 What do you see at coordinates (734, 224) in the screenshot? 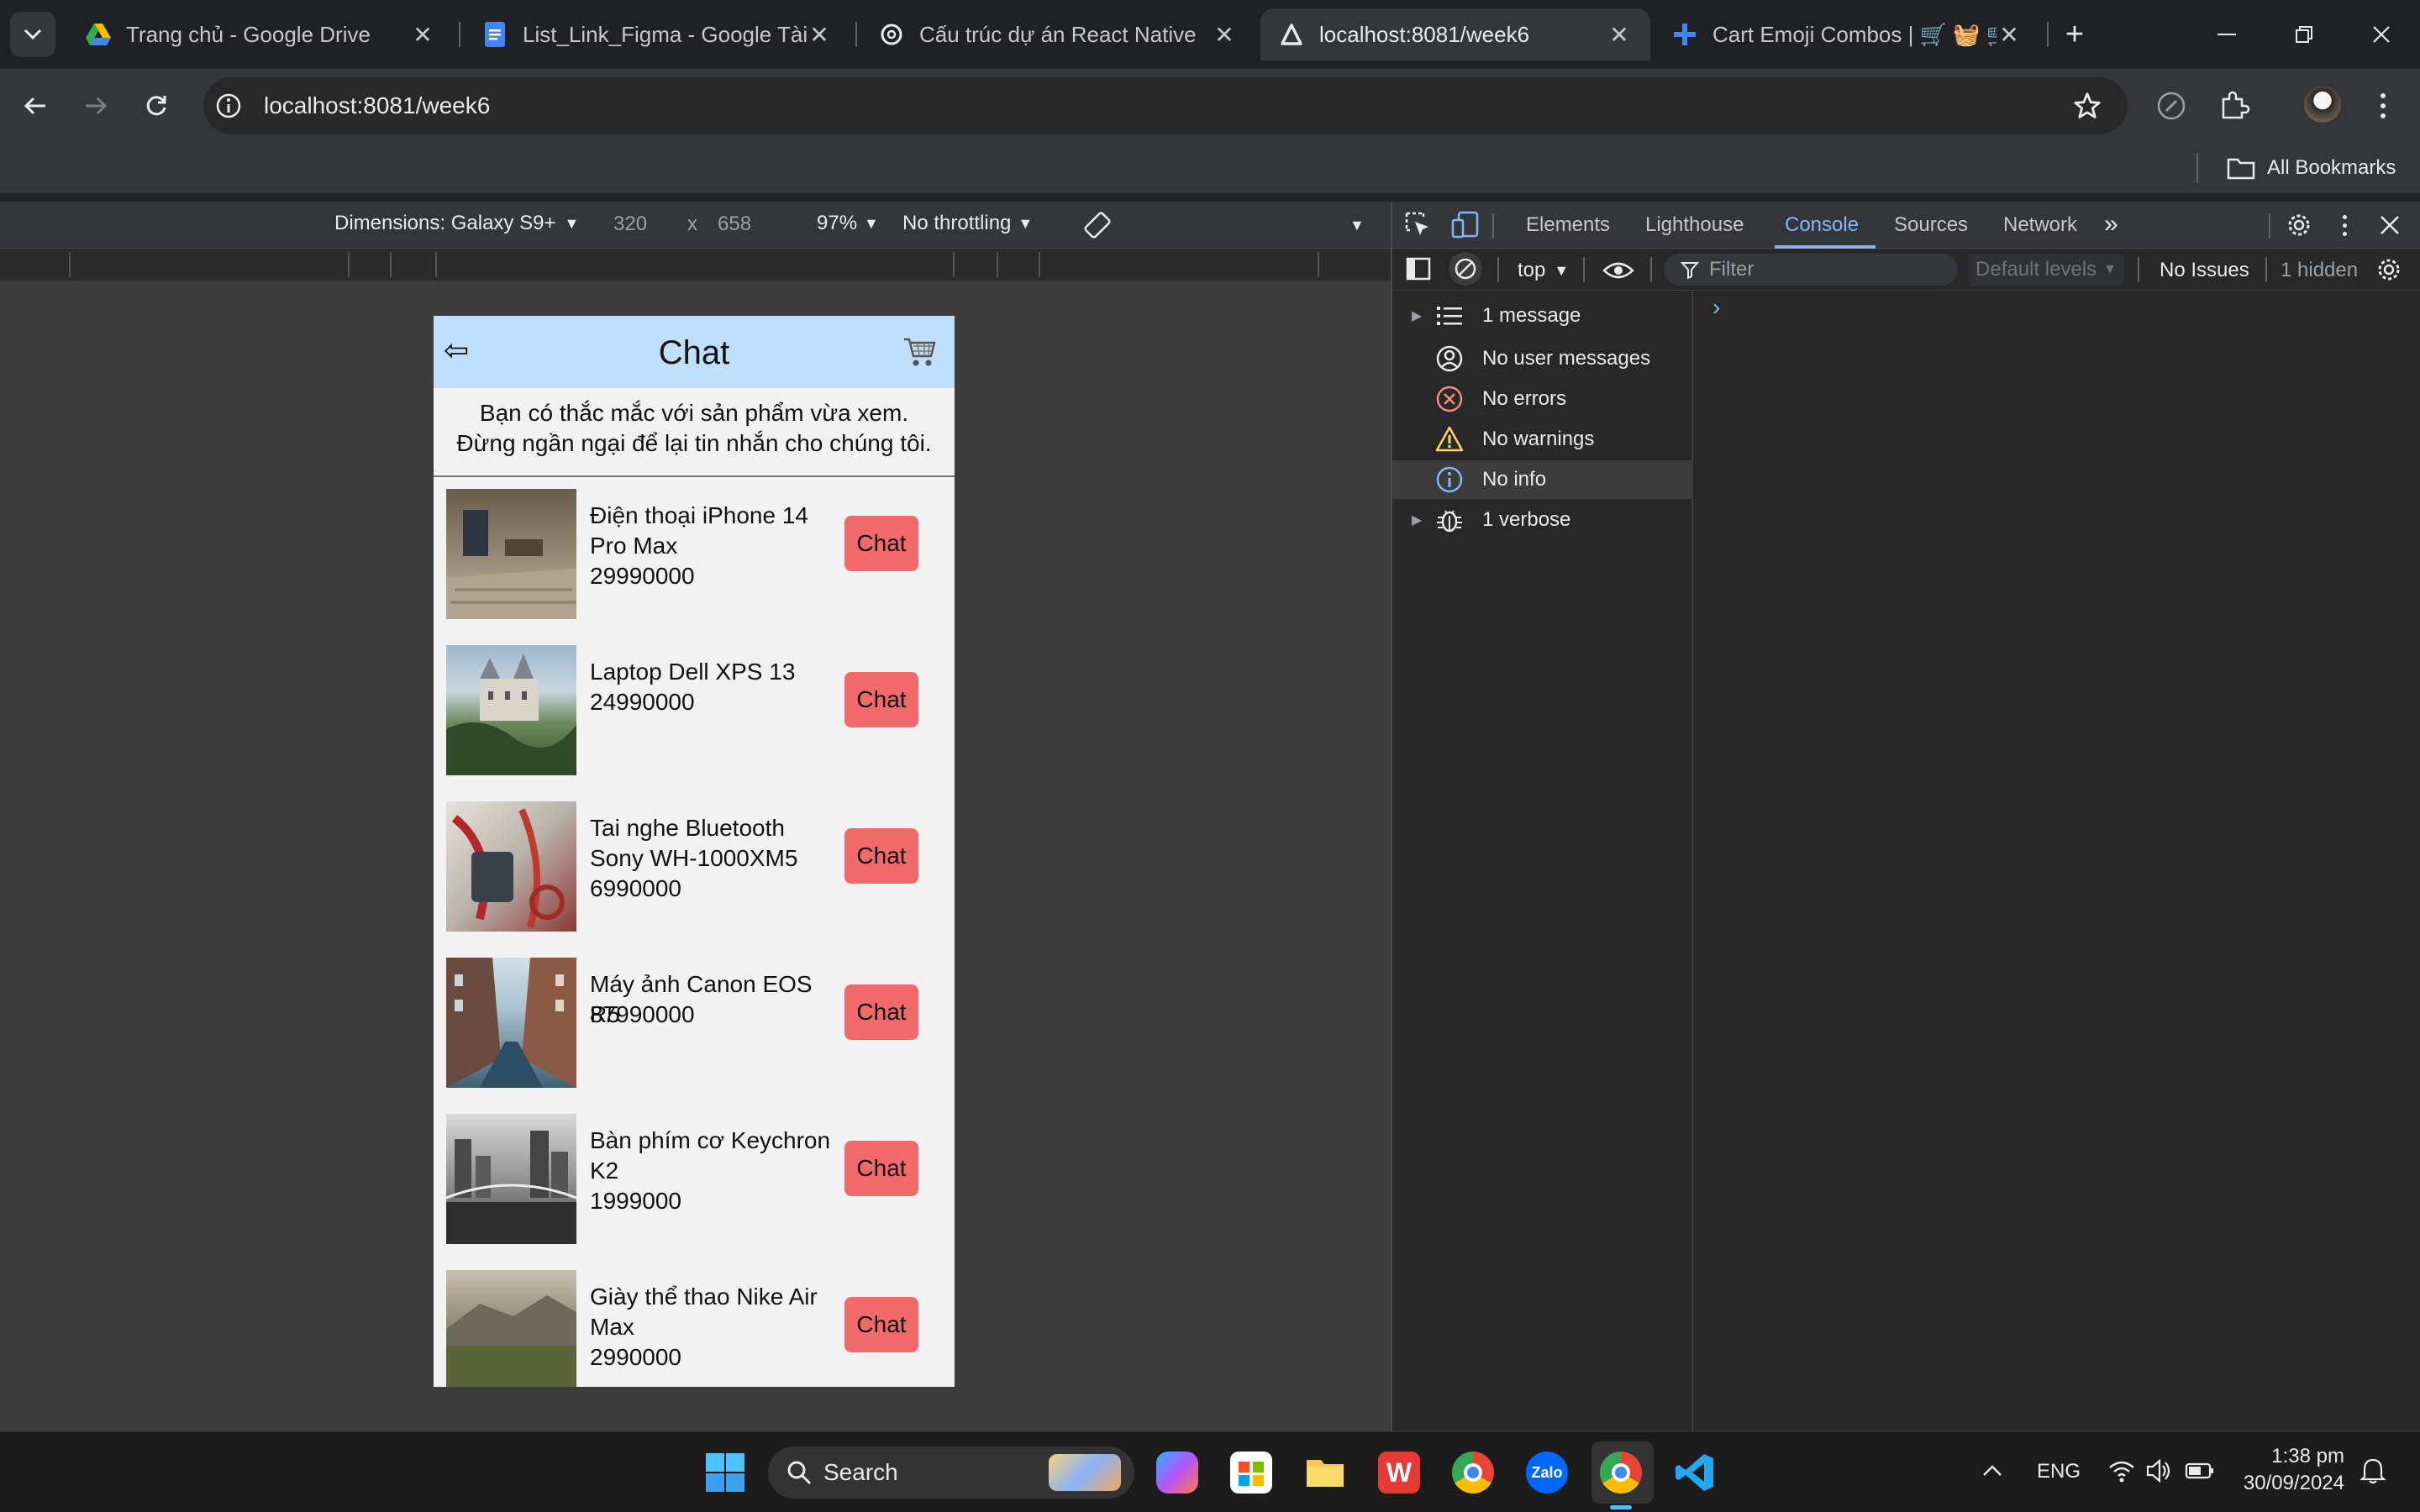
I see `height-input: 658` at bounding box center [734, 224].